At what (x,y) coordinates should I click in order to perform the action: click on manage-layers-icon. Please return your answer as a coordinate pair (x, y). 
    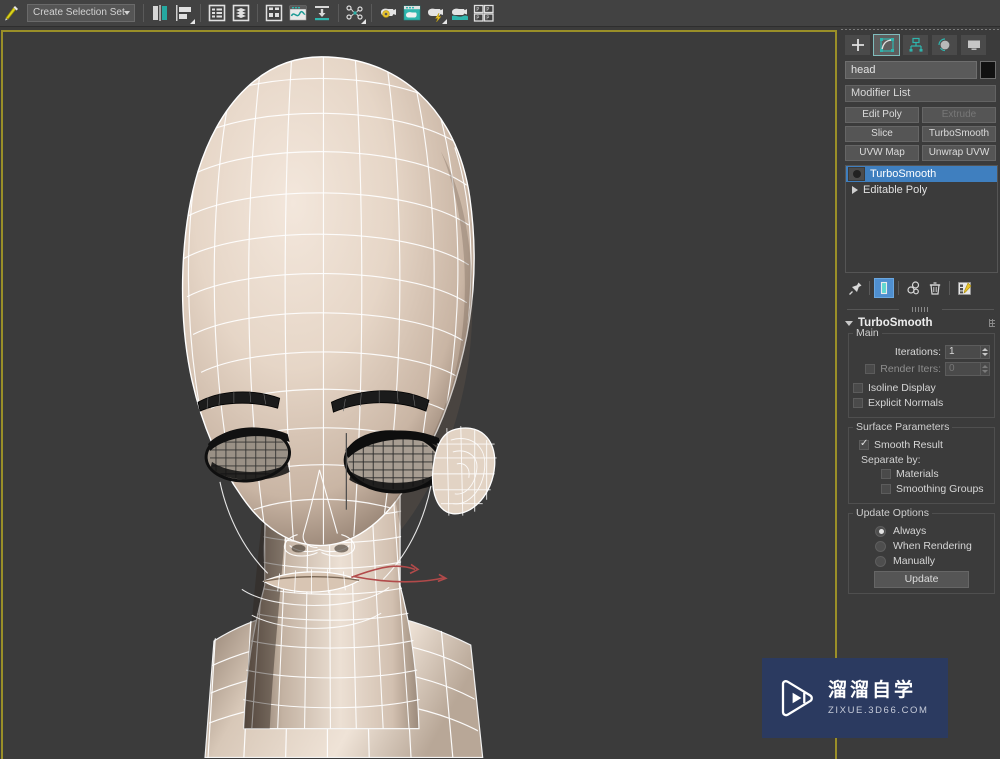
    Looking at the image, I should click on (241, 13).